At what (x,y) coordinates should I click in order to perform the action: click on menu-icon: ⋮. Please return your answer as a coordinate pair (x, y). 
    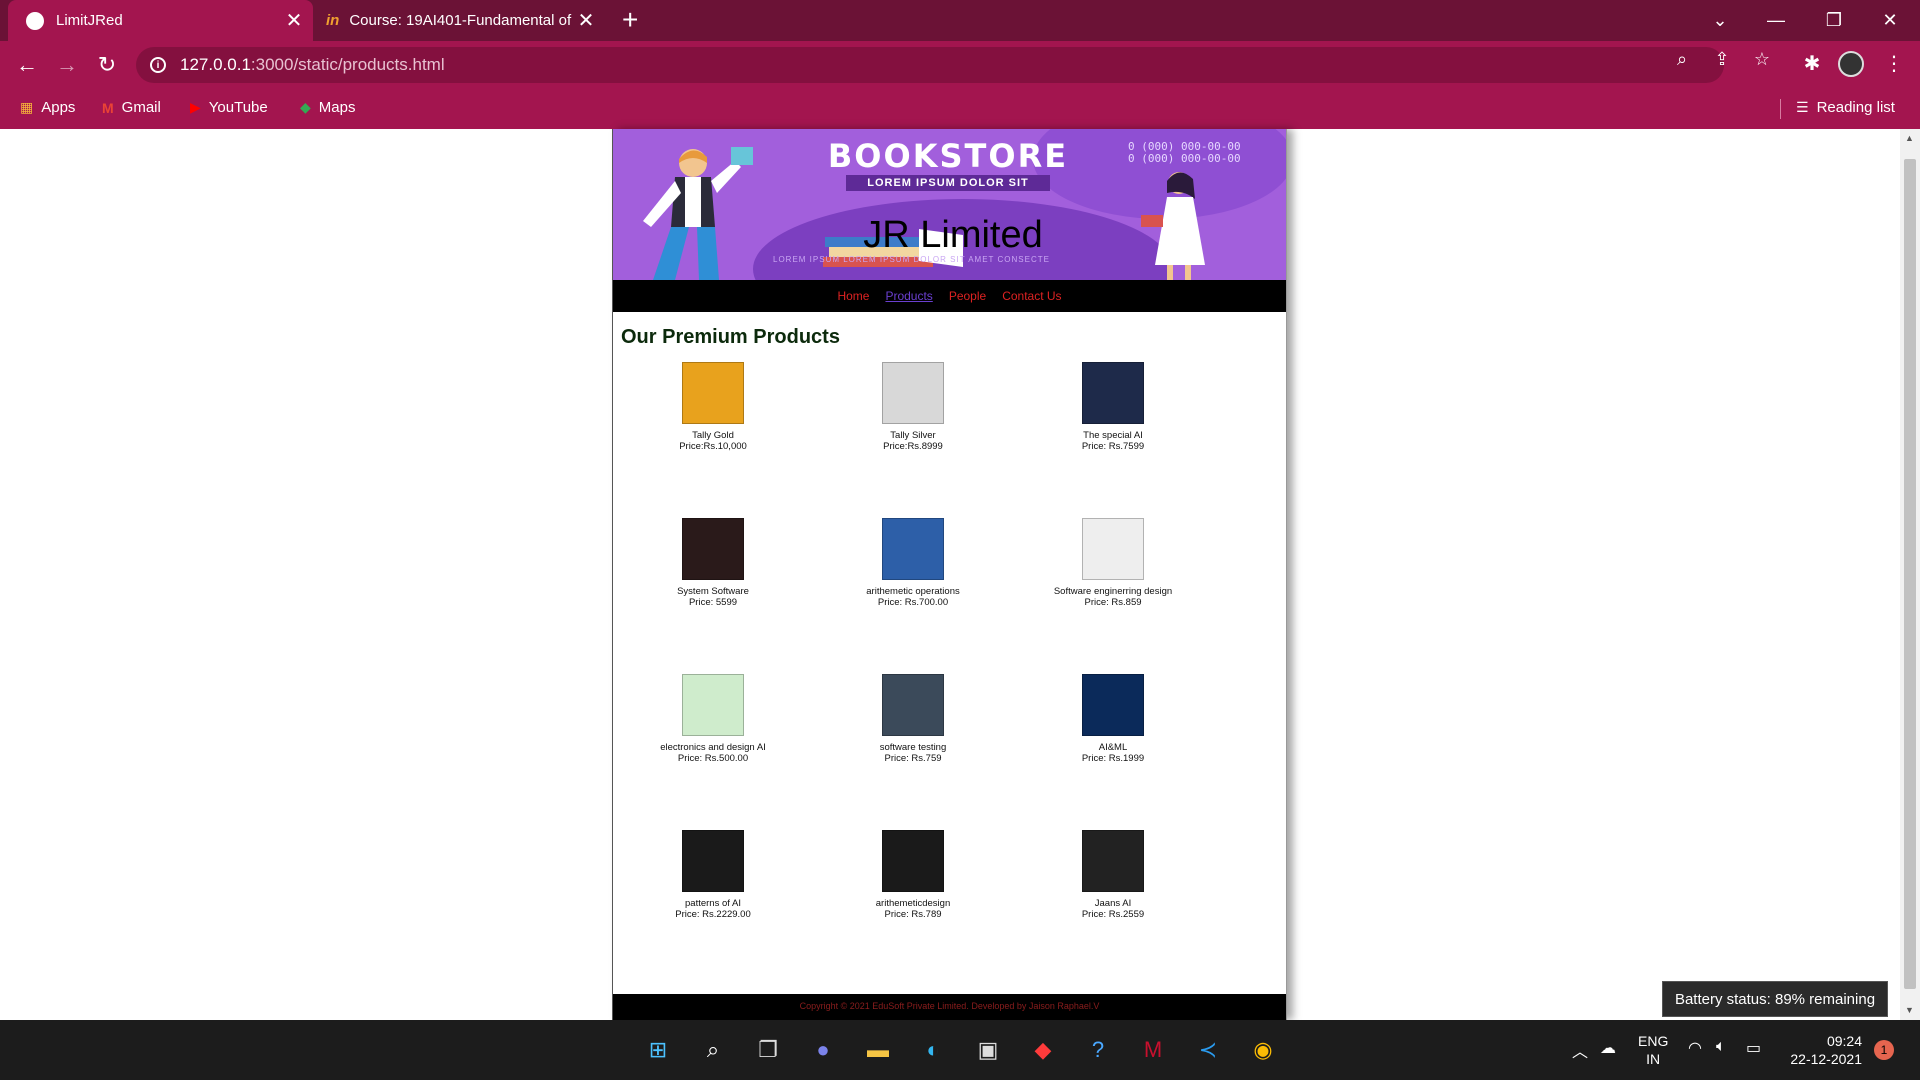
    Looking at the image, I should click on (1894, 63).